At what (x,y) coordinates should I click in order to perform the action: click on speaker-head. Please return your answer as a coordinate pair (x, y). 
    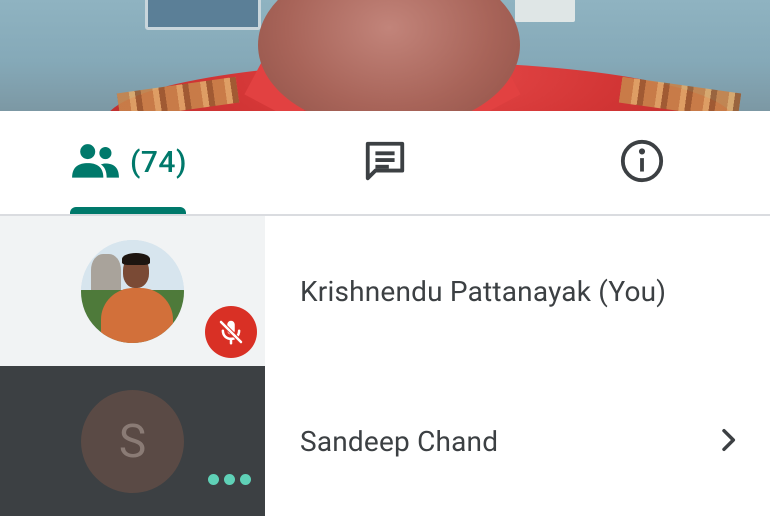
    Looking at the image, I should click on (389, 55).